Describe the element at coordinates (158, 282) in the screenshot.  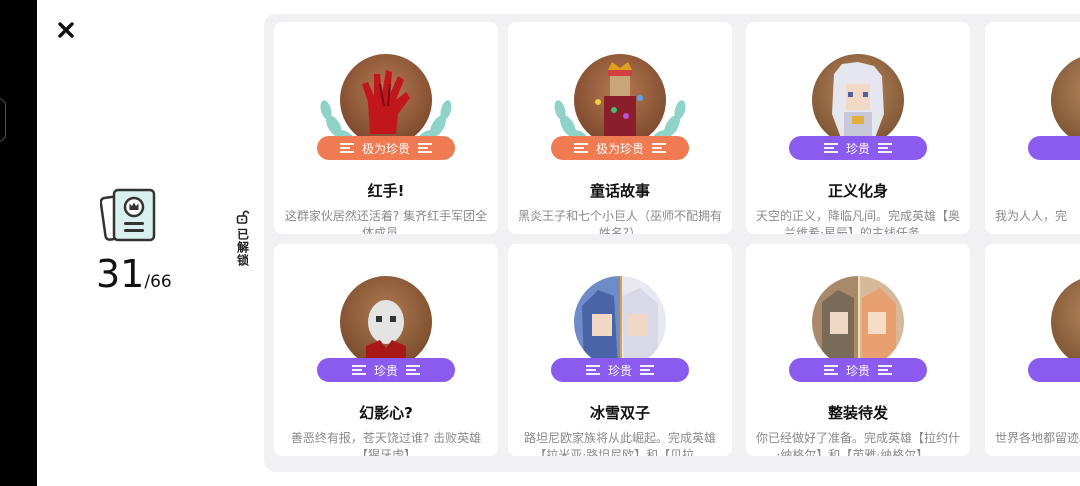
I see `total-count: /66` at that location.